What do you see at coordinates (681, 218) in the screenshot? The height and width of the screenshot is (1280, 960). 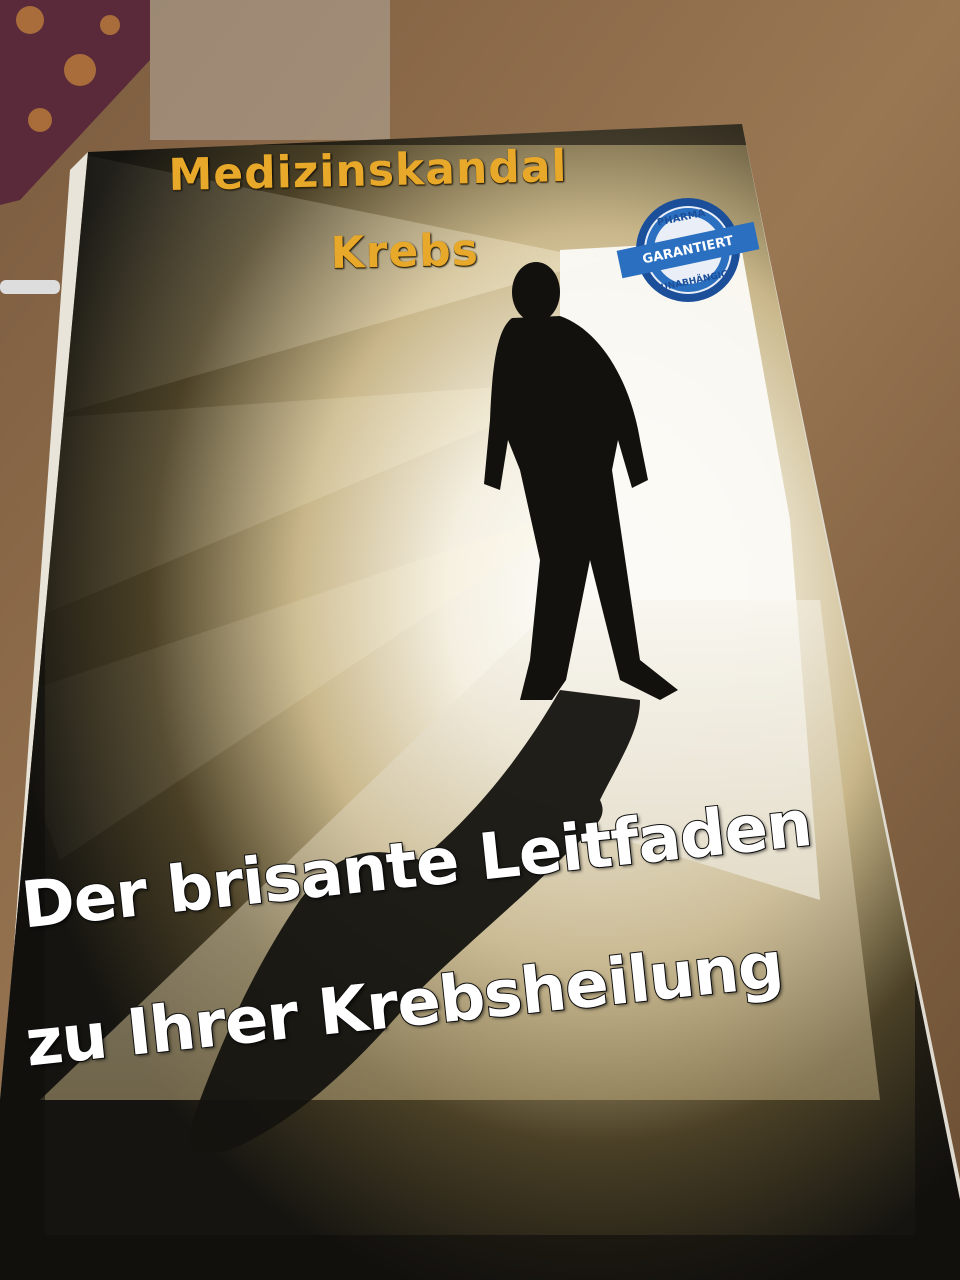 I see `seal-top-text: PHARMA` at bounding box center [681, 218].